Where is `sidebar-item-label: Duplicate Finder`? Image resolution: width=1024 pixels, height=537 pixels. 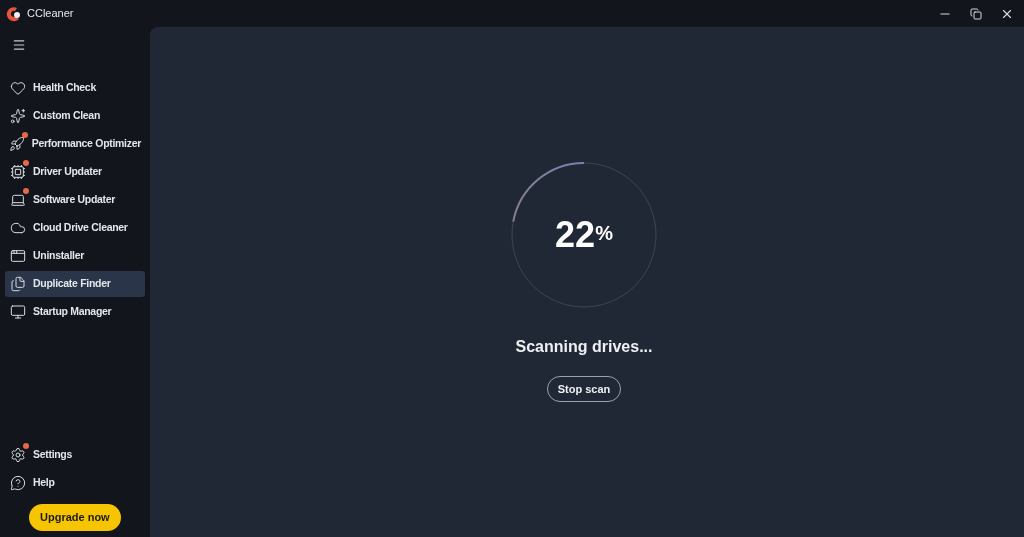
sidebar-item-label: Duplicate Finder is located at coordinates (72, 284).